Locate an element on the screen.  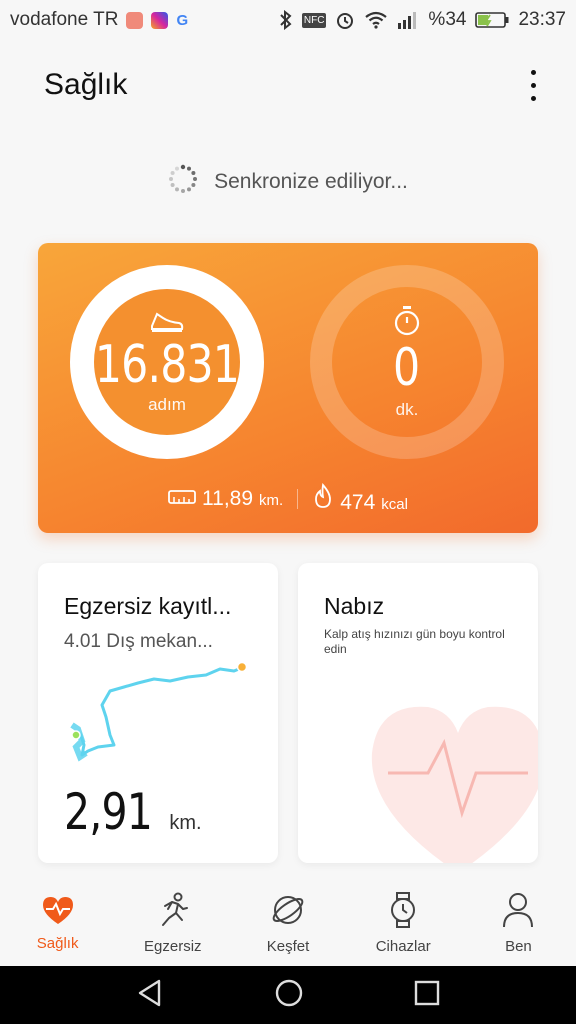
system-navigation-bar is located at coordinates (288, 995).